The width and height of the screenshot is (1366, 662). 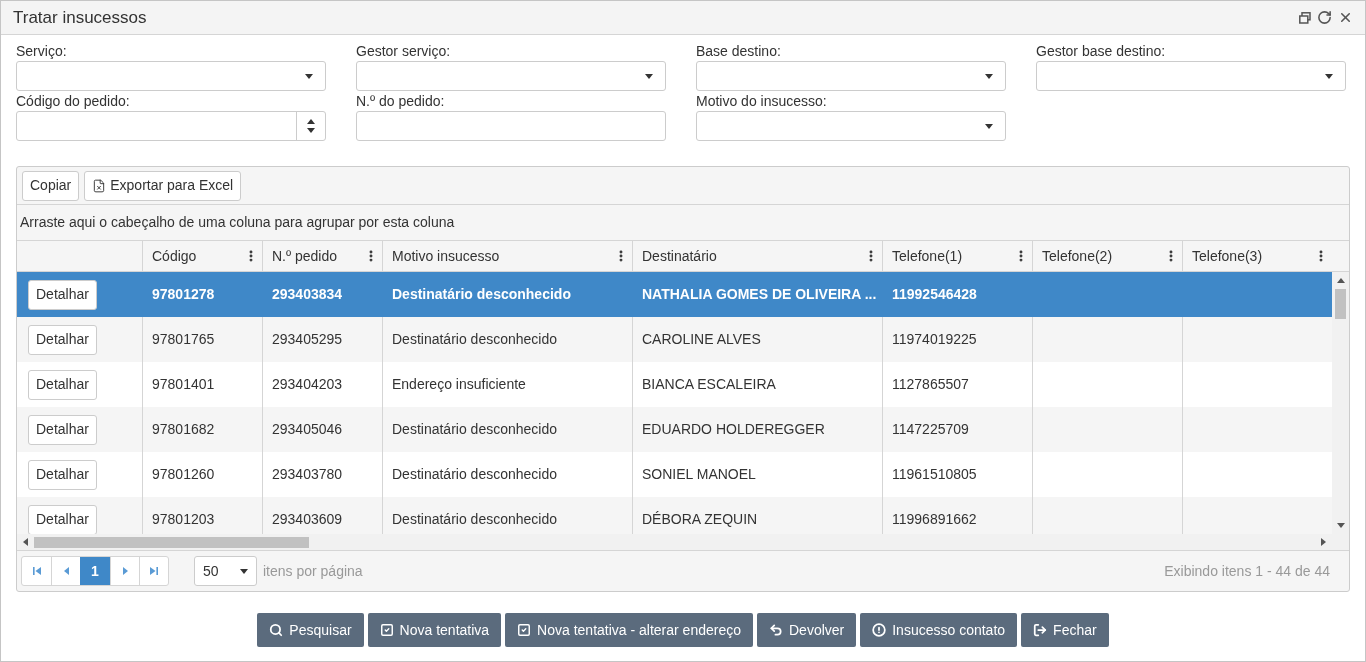 What do you see at coordinates (25, 542) in the screenshot?
I see `scroll-left-icon` at bounding box center [25, 542].